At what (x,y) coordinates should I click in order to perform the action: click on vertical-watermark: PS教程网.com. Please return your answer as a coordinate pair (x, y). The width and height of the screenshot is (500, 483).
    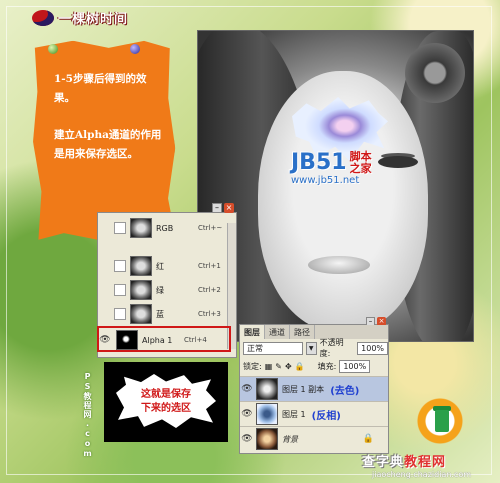
    Looking at the image, I should click on (87, 415).